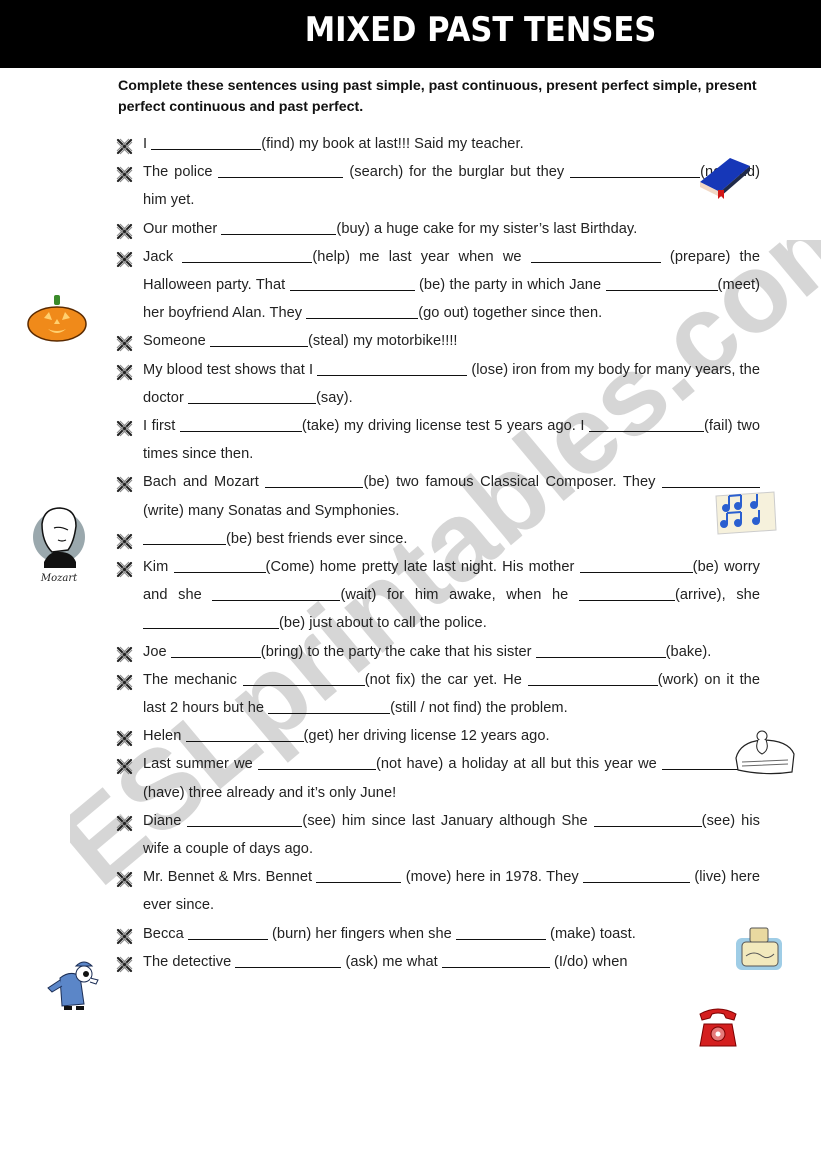 The image size is (821, 1169). What do you see at coordinates (459, 595) in the screenshot?
I see `sentence-text: (wait) for him awake, when he` at bounding box center [459, 595].